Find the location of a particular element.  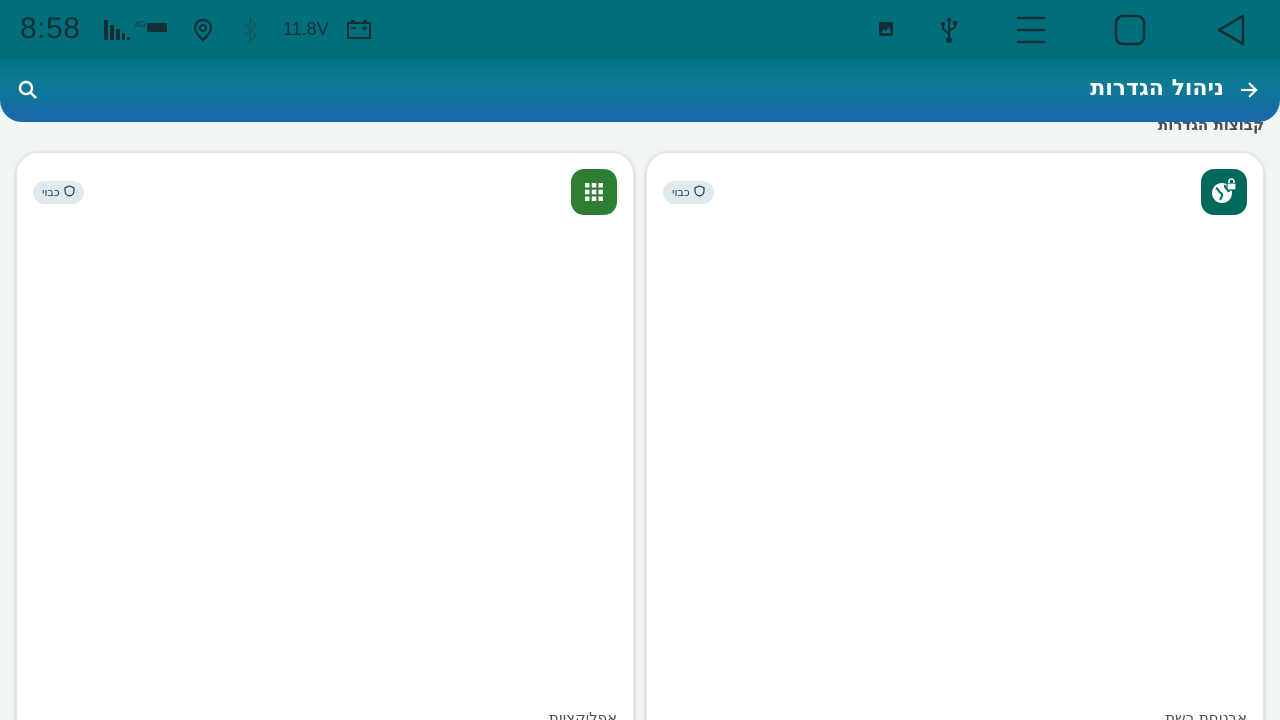

page-title: ניהול הגדרות is located at coordinates (1157, 88).